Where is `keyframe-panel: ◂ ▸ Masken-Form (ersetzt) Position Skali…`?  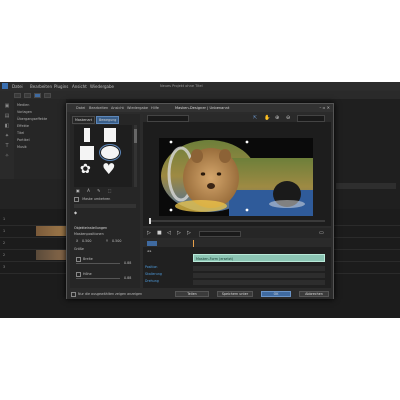 keyframe-panel: ◂ ▸ Masken-Form (ersetzt) Position Skali… is located at coordinates (237, 264).